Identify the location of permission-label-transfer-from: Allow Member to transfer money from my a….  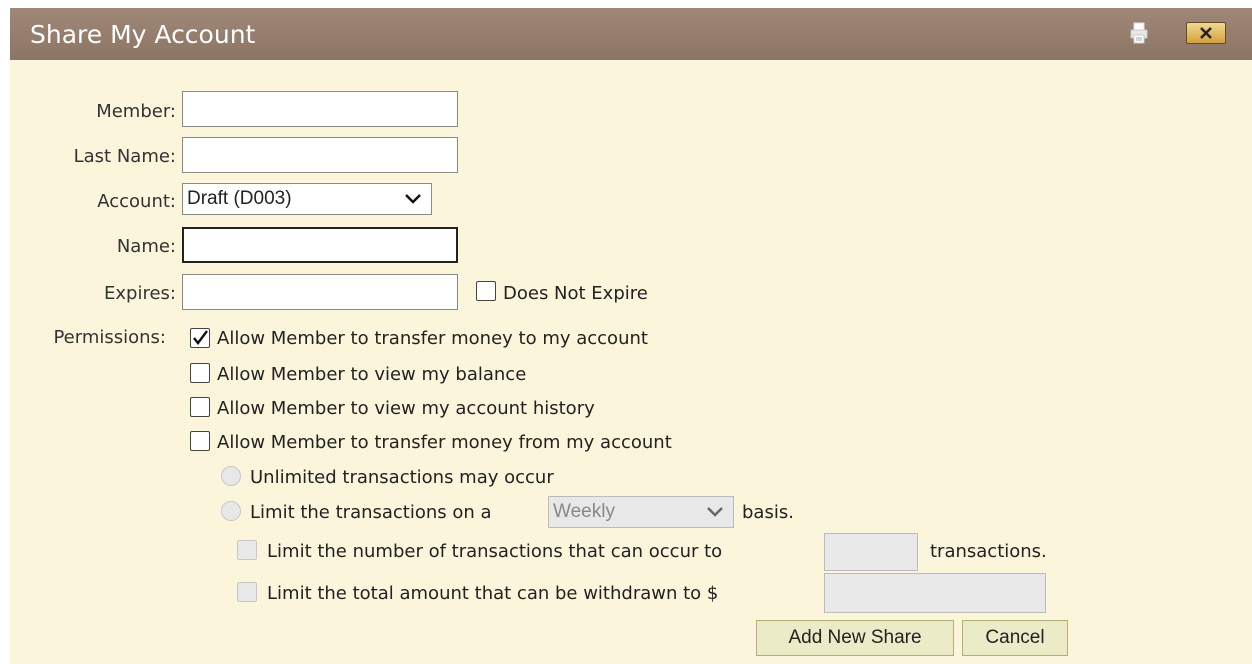
(444, 442).